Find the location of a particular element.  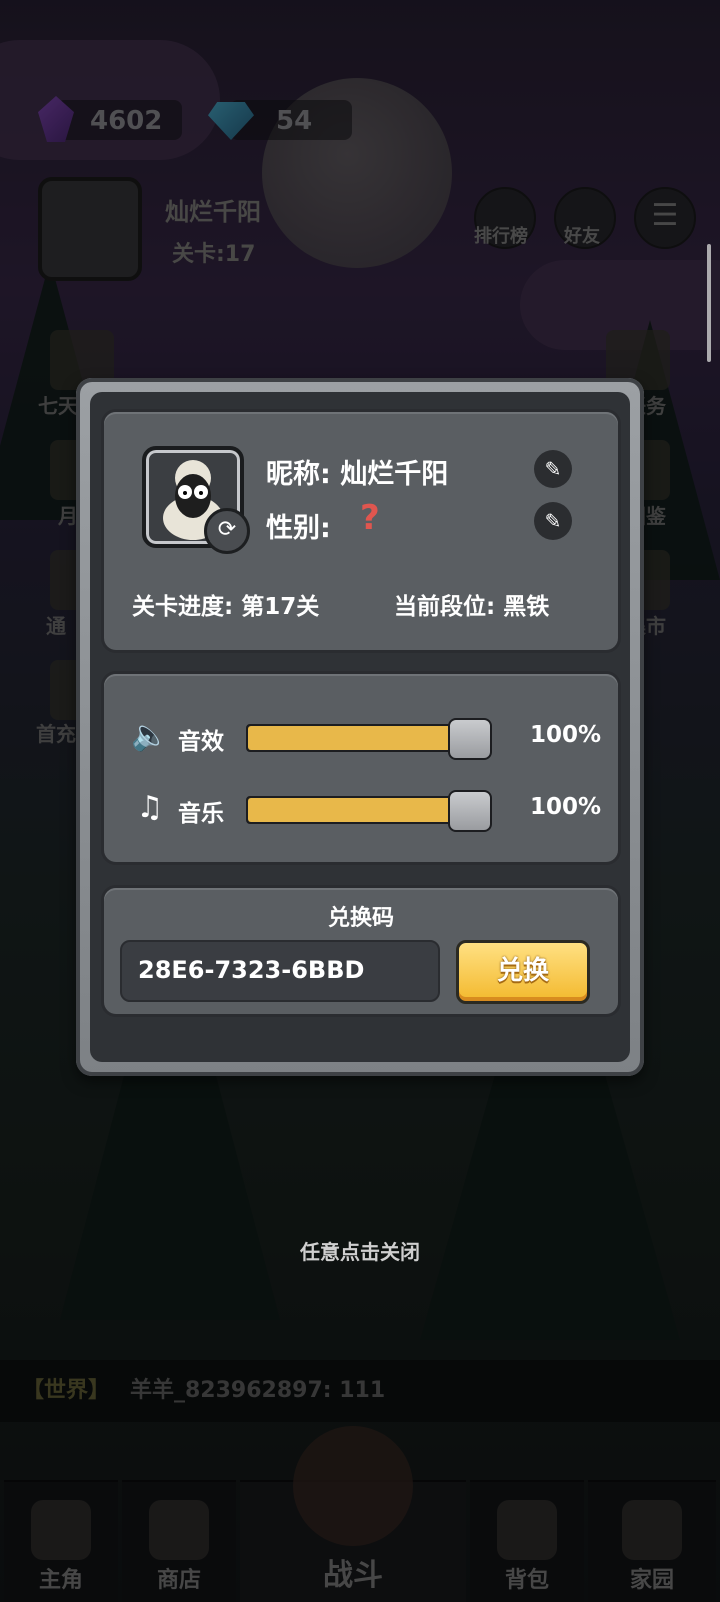

tap-to-close-hint: 任意点击关闭 is located at coordinates (360, 1252).